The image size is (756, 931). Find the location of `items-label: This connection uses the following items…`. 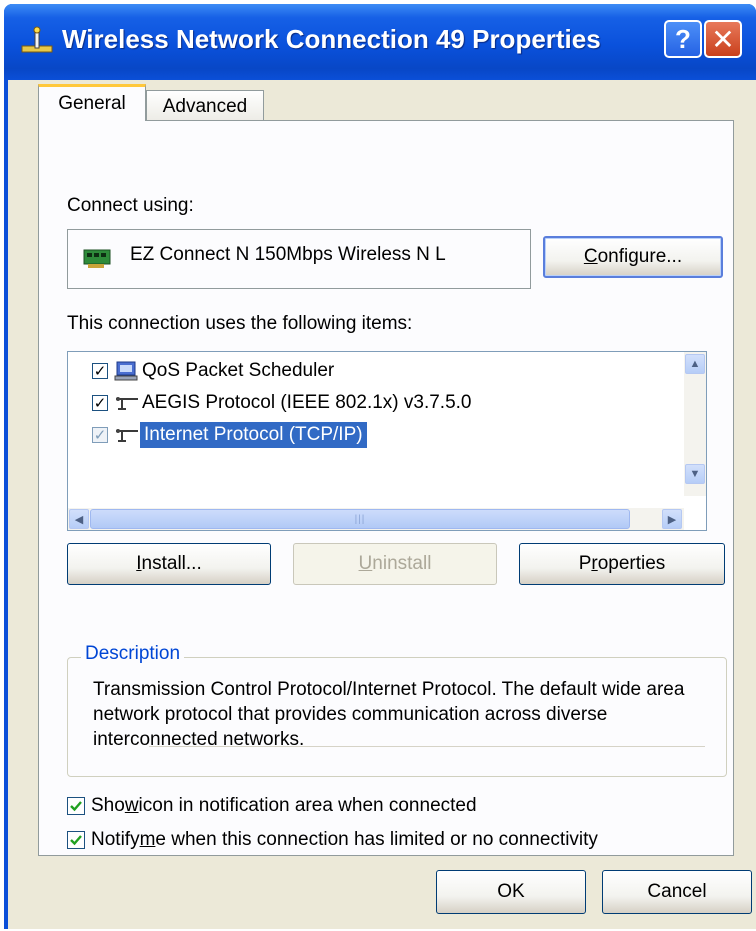

items-label: This connection uses the following items… is located at coordinates (240, 323).